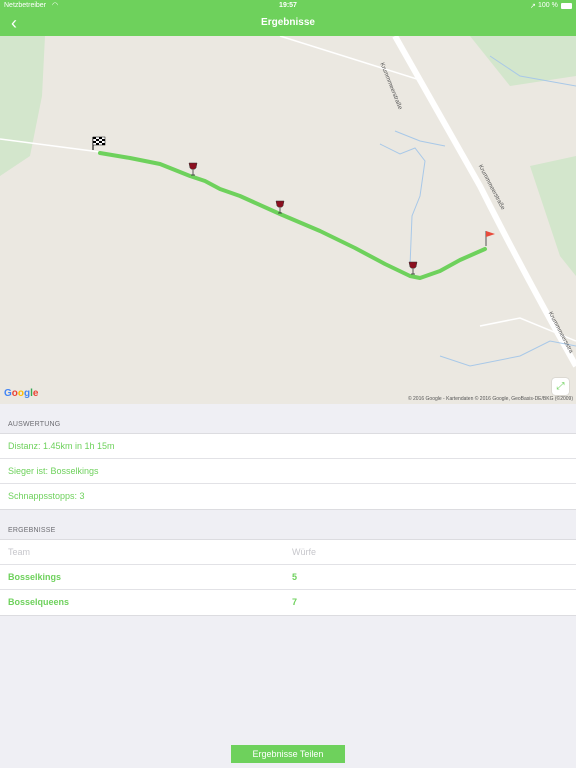  What do you see at coordinates (32, 530) in the screenshot?
I see `section-header-ergebnisse: ERGEBNISSE` at bounding box center [32, 530].